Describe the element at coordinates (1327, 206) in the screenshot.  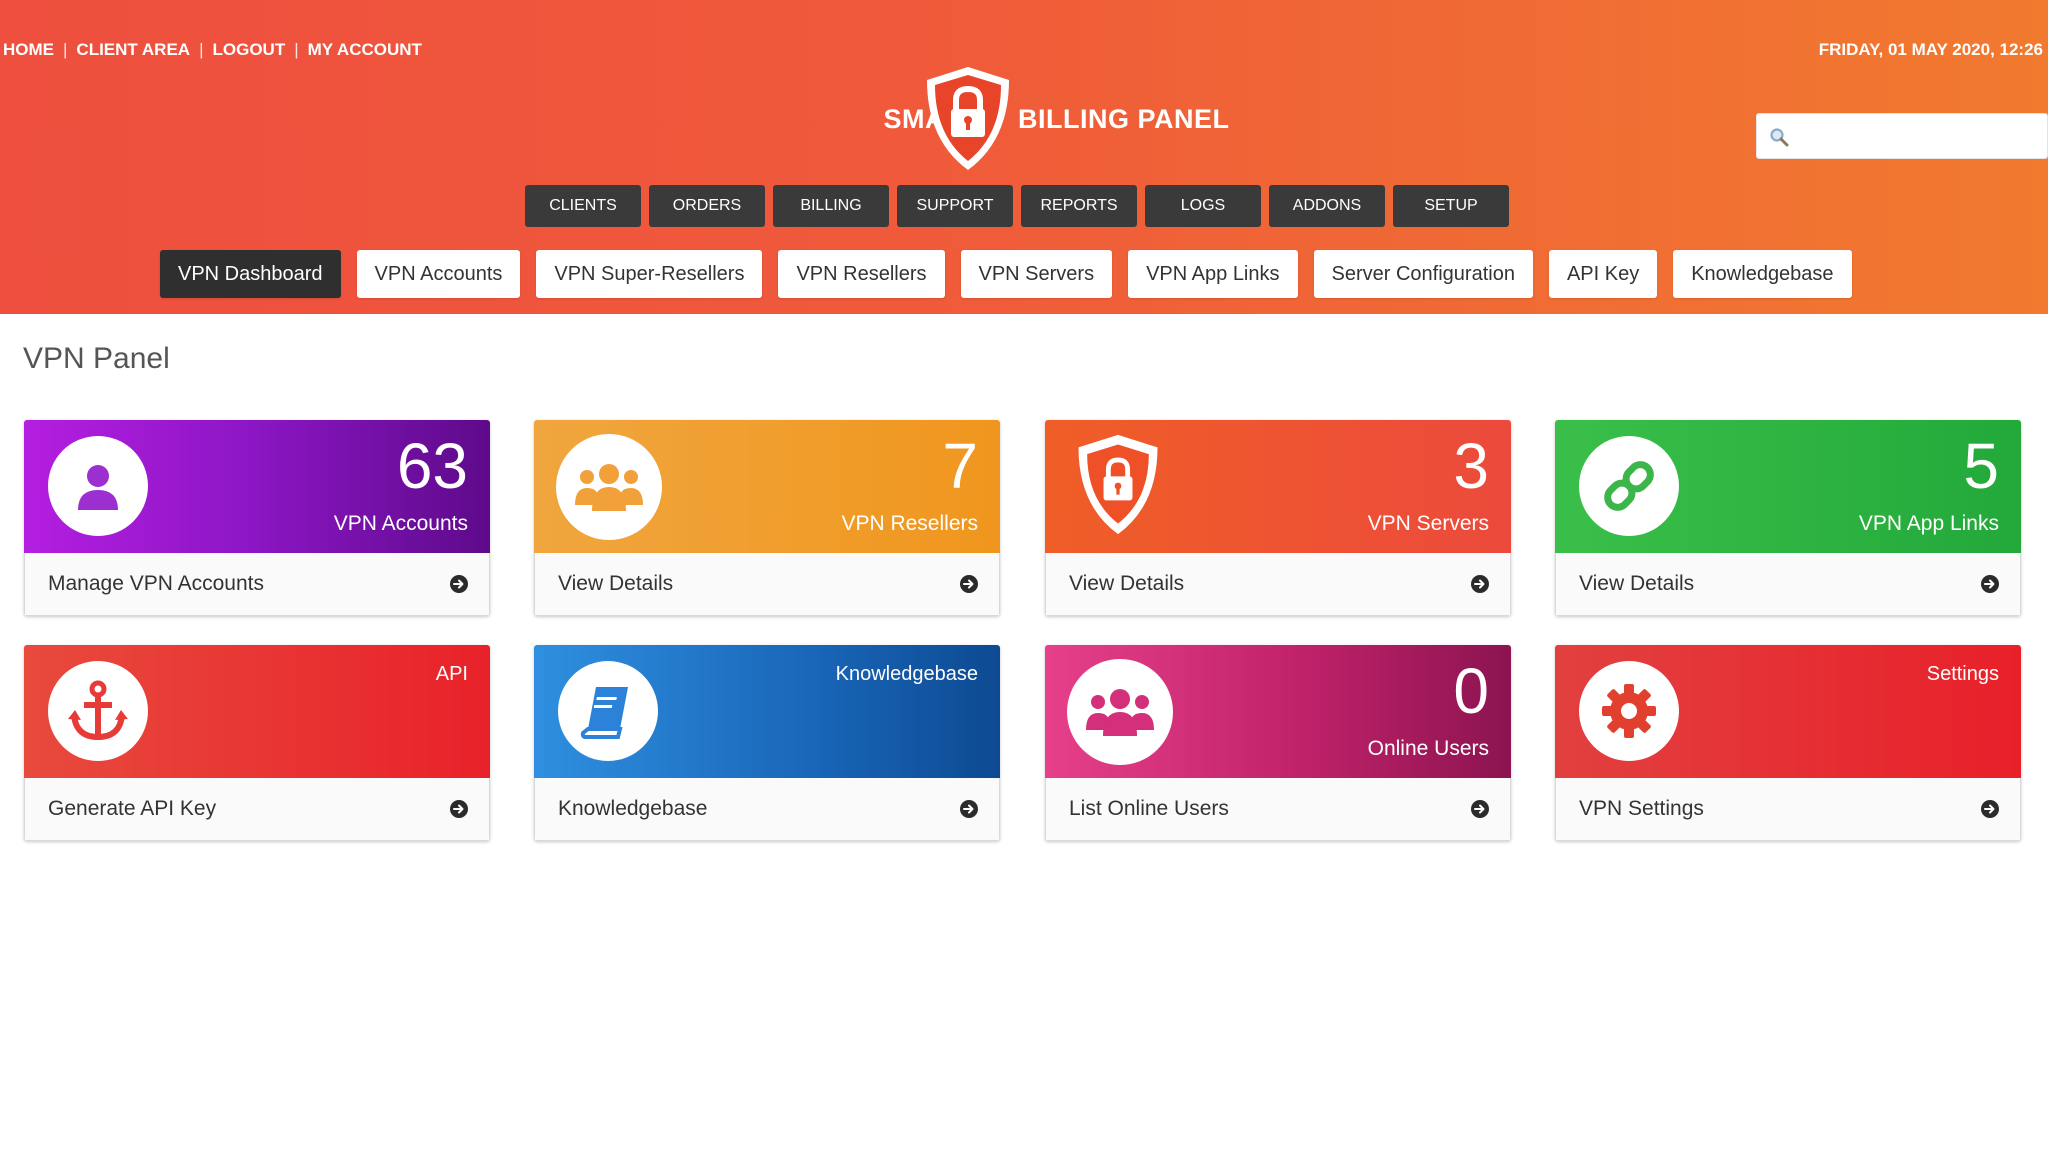
I see `nav-addons: ADDONS` at that location.